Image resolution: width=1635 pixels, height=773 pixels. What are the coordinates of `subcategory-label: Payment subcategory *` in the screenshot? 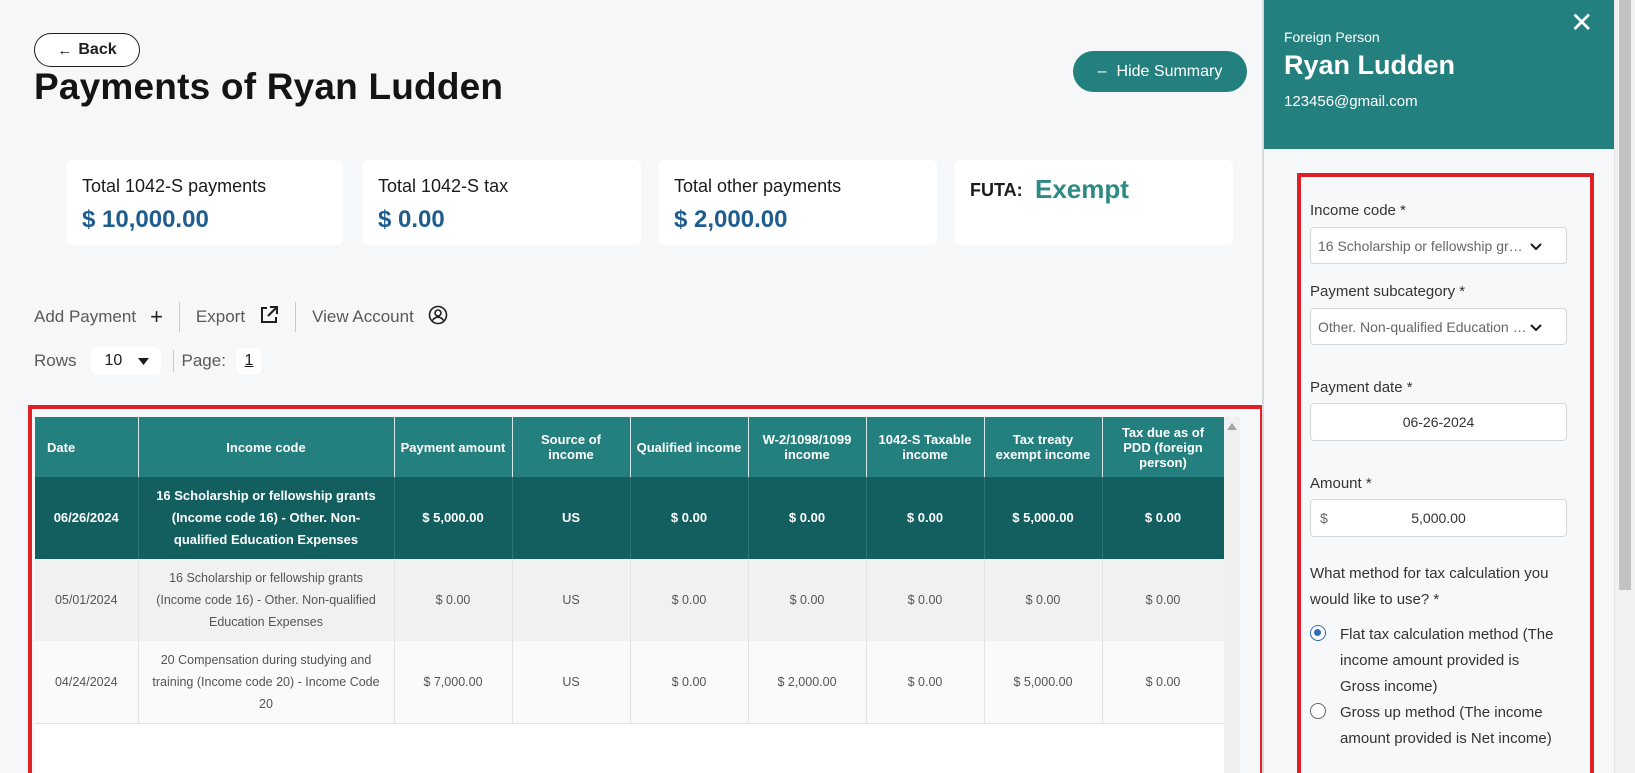 It's located at (1388, 291).